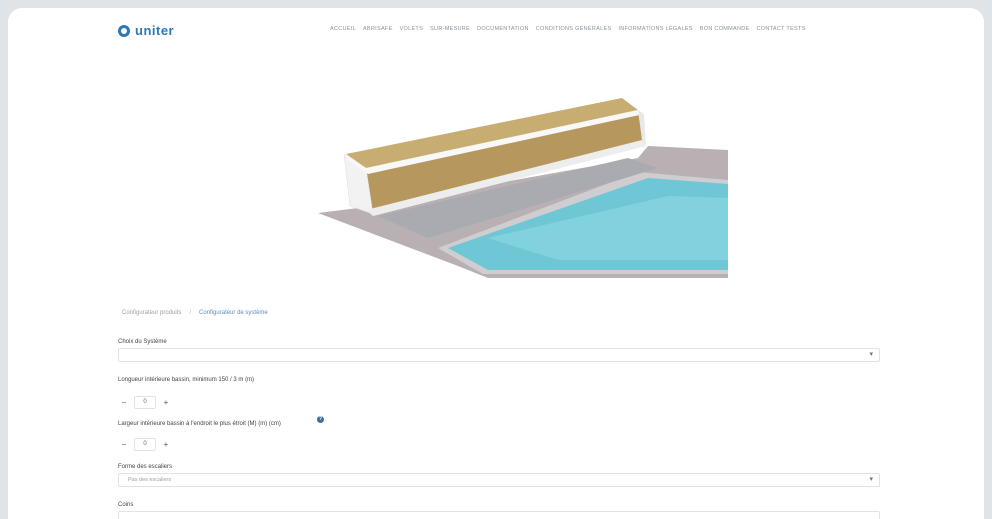 This screenshot has width=992, height=519. I want to click on width-stepper: − 0 +, so click(145, 444).